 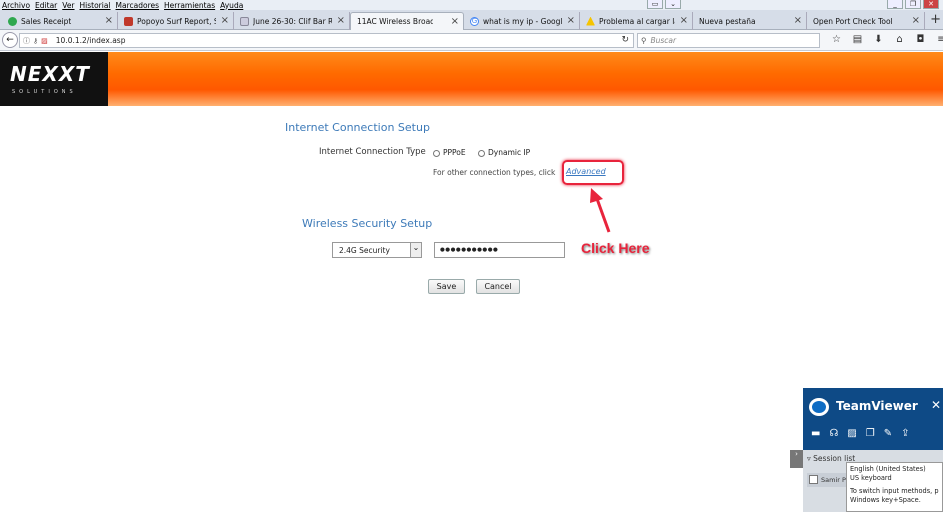 What do you see at coordinates (836, 39) in the screenshot?
I see `bookmark-star-icon: ☆` at bounding box center [836, 39].